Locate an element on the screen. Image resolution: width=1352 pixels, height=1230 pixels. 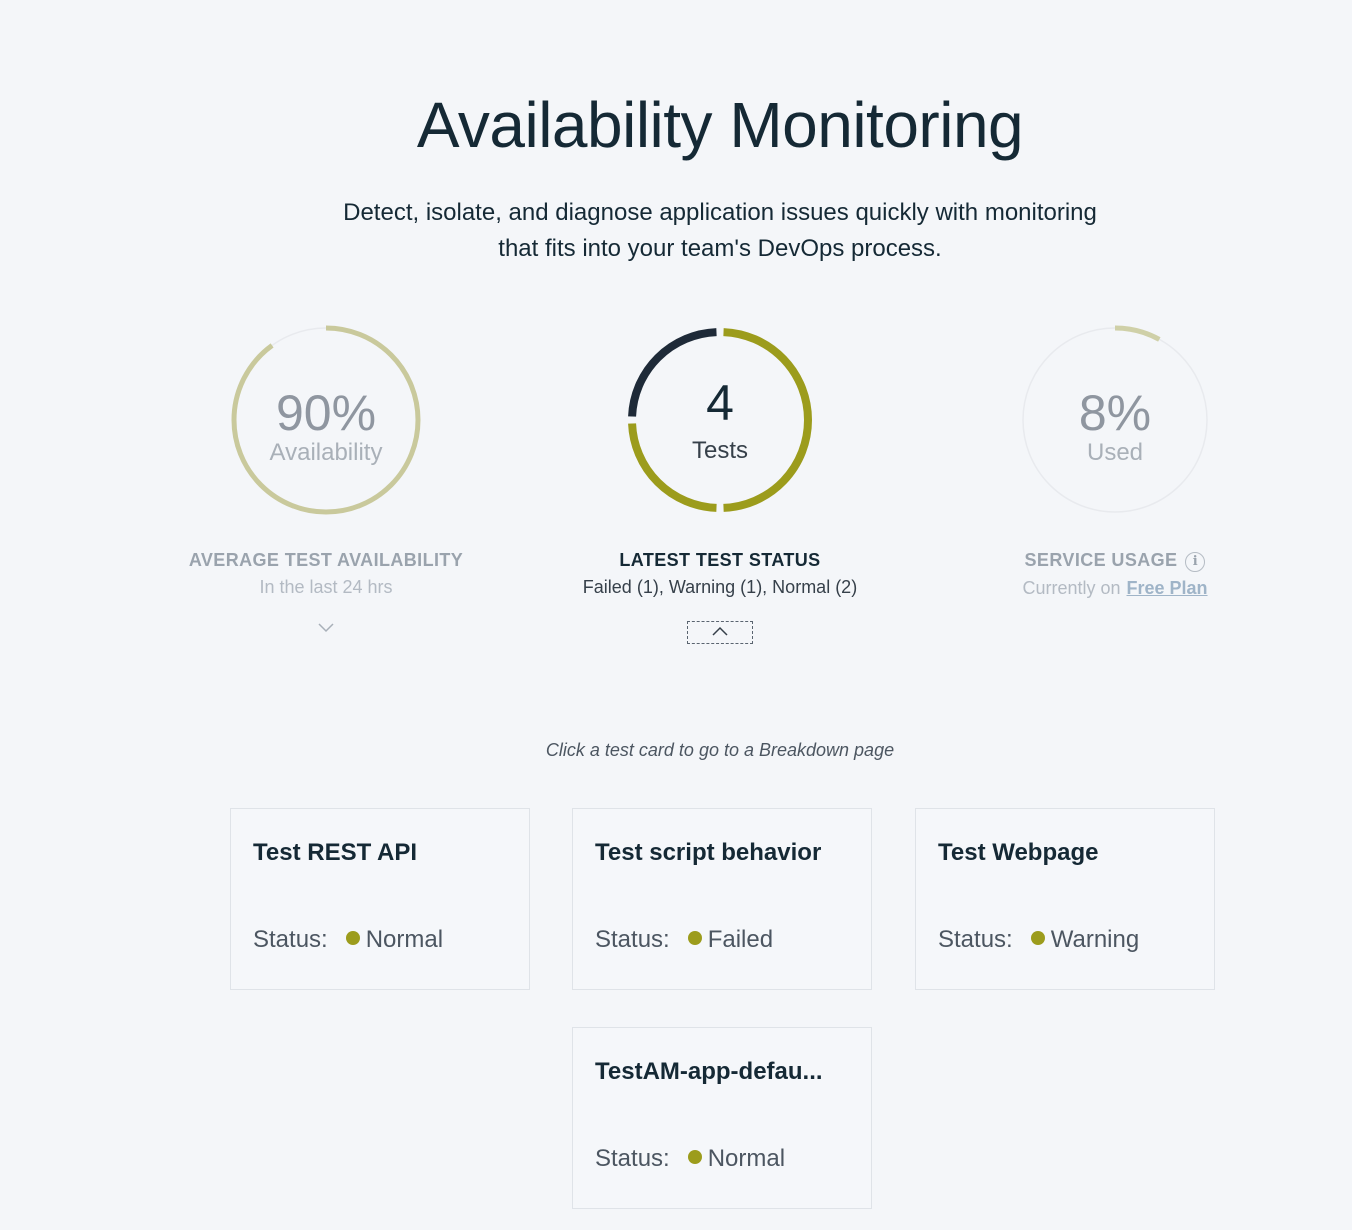
availability-ring: 90% Availability is located at coordinates (326, 420).